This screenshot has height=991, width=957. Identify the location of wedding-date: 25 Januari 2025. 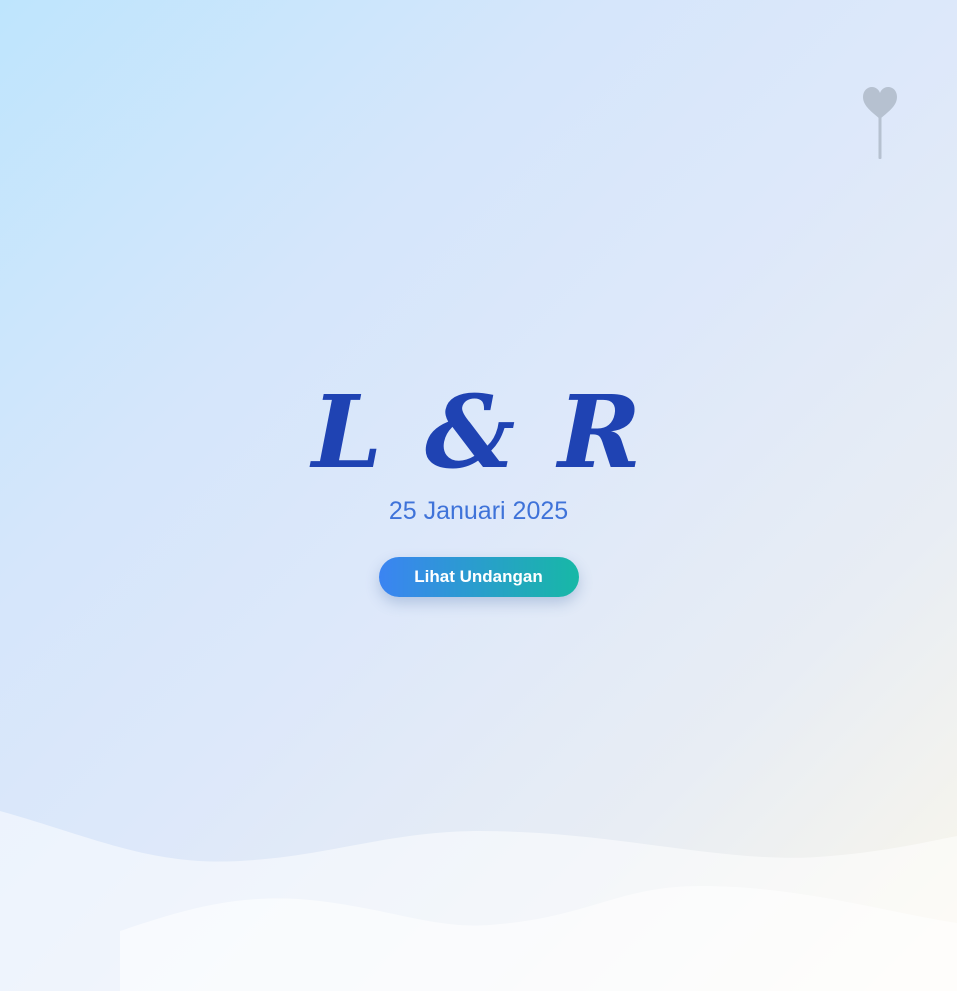
(478, 511).